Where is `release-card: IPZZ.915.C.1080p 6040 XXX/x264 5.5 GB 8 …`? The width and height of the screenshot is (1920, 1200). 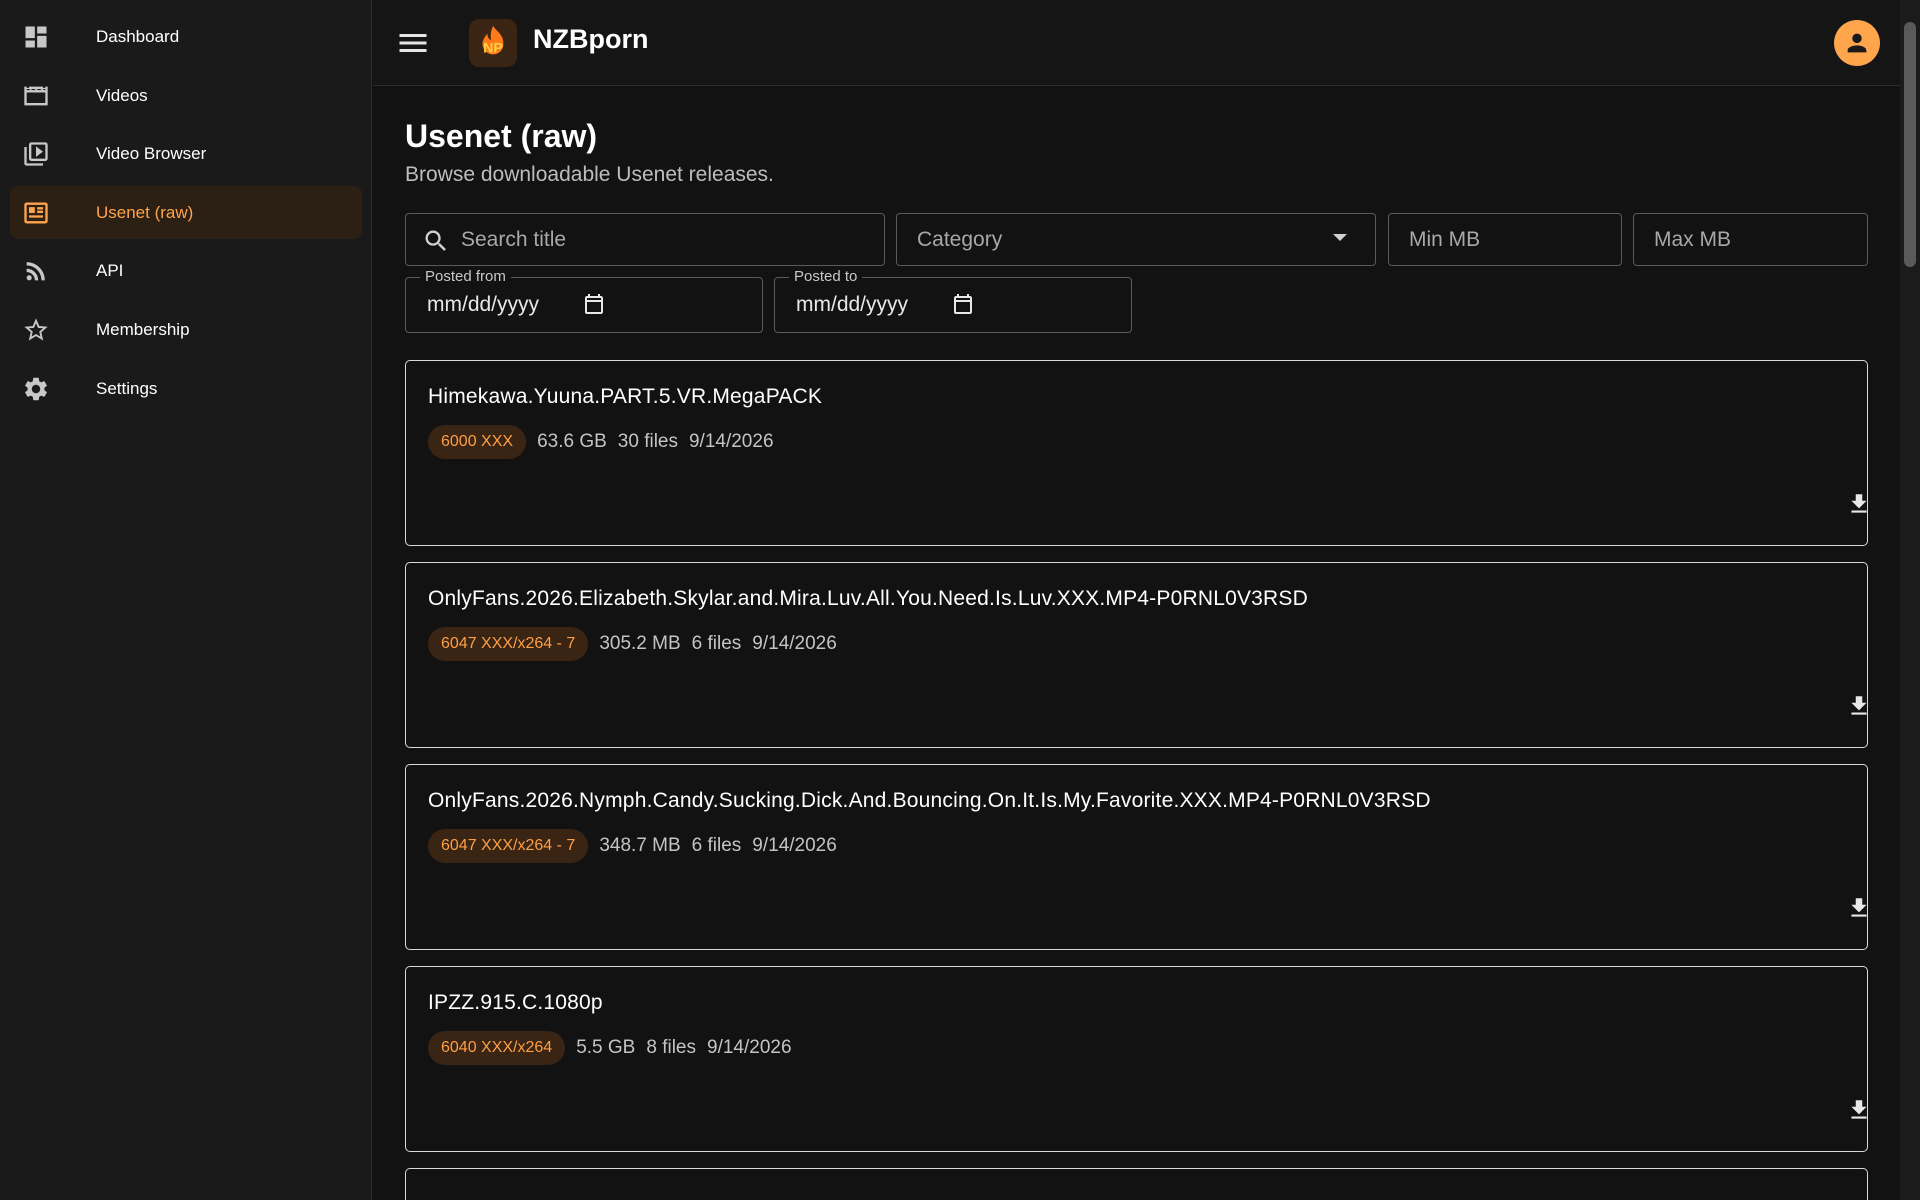 release-card: IPZZ.915.C.1080p 6040 XXX/x264 5.5 GB 8 … is located at coordinates (1136, 1059).